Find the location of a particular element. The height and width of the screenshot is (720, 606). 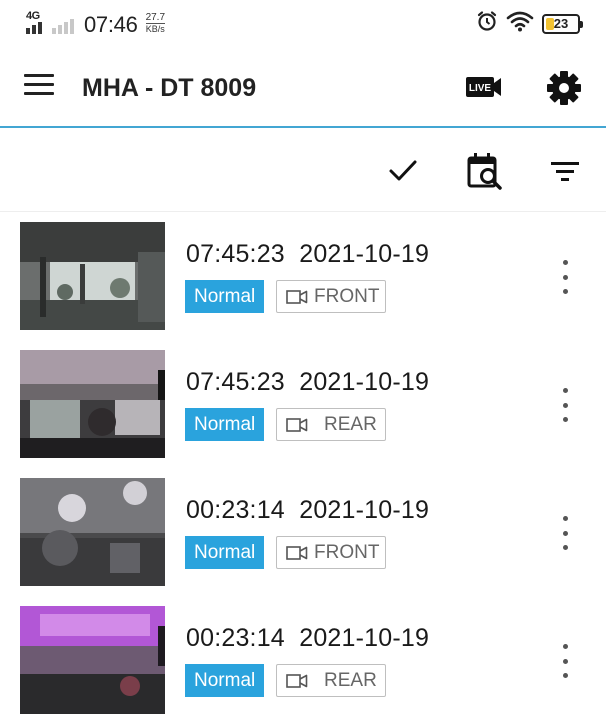

live-camera-icon: LIVE is located at coordinates (484, 87).